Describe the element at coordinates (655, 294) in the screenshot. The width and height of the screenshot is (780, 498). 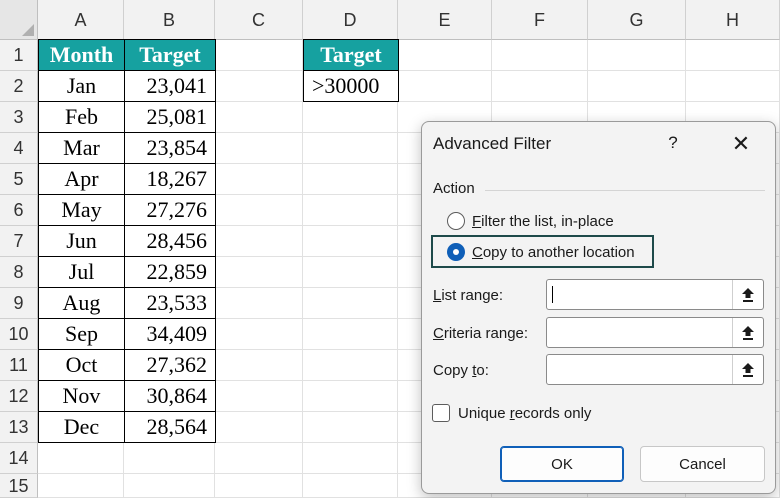
I see `list-range-input` at that location.